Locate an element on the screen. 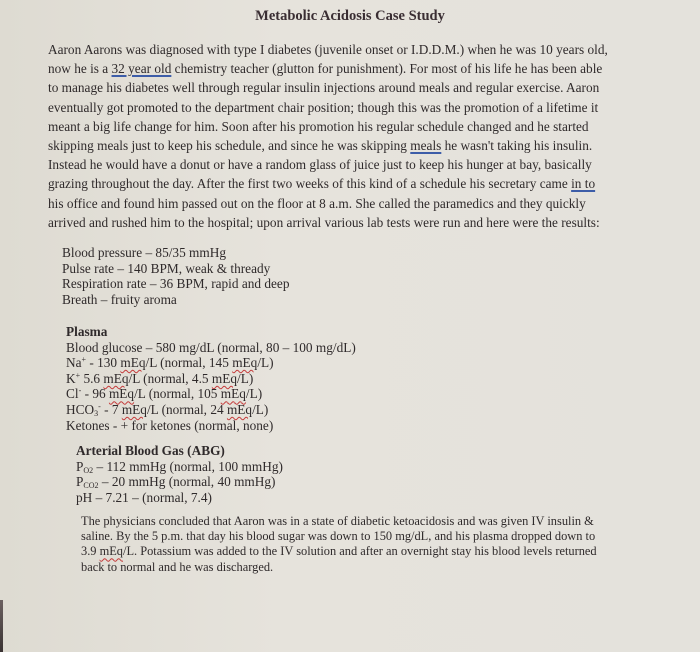 This screenshot has width=700, height=652. plasma-heading: Plasma is located at coordinates (87, 331).